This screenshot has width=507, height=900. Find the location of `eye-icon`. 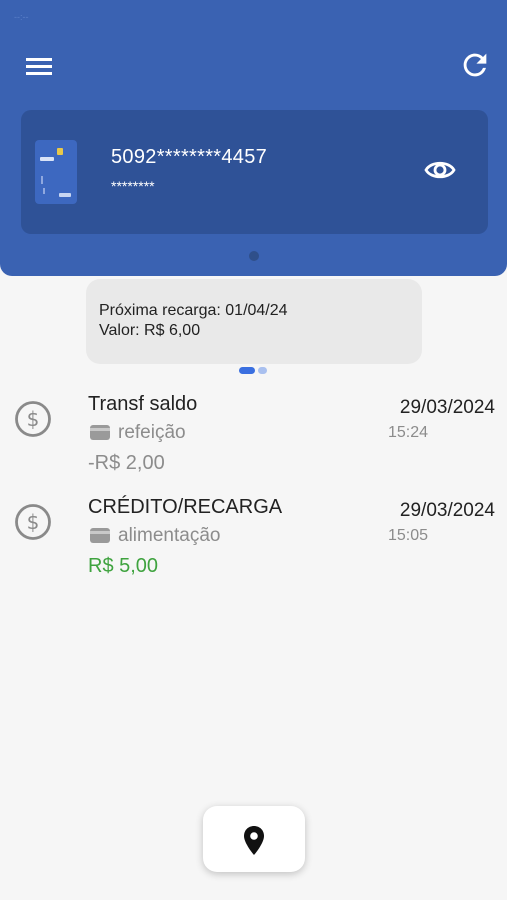

eye-icon is located at coordinates (440, 170).